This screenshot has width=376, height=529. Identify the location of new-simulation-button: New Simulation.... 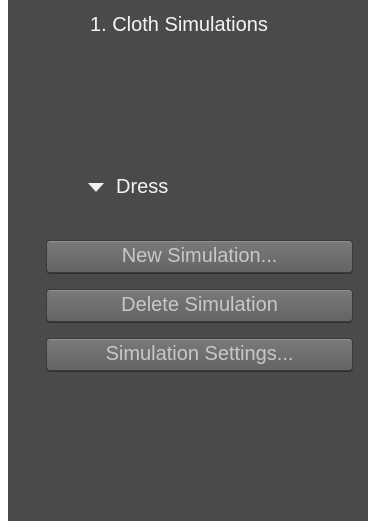
(199, 256).